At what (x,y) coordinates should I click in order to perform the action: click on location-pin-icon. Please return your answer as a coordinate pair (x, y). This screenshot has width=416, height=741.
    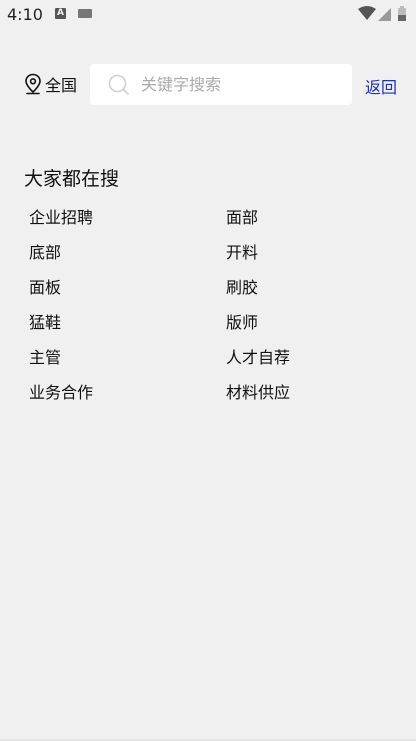
    Looking at the image, I should click on (33, 84).